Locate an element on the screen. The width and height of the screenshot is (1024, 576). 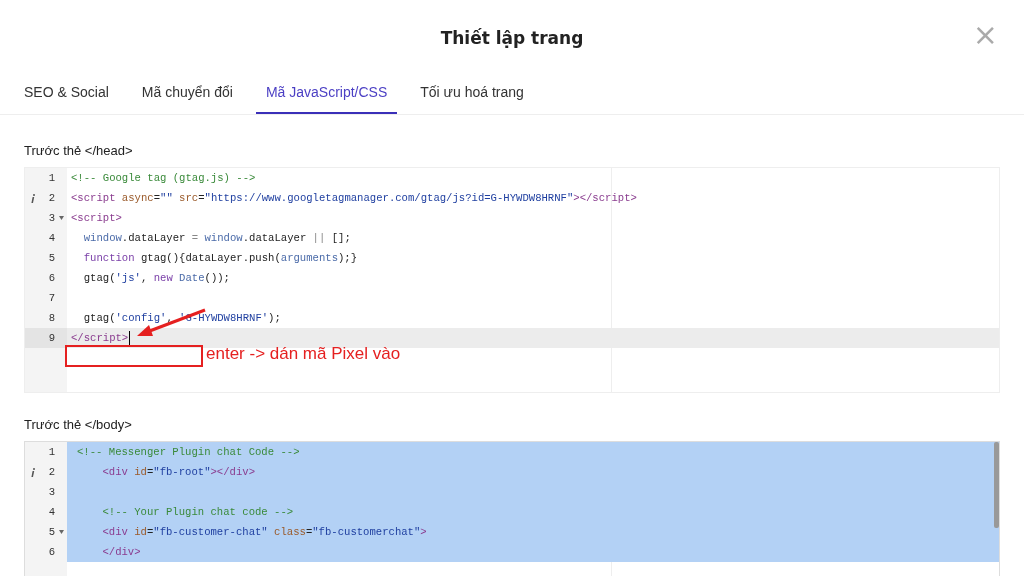
code-line: <div id="fb-customer-chat" class="fb-customerchat"> is located at coordinates (264, 532).